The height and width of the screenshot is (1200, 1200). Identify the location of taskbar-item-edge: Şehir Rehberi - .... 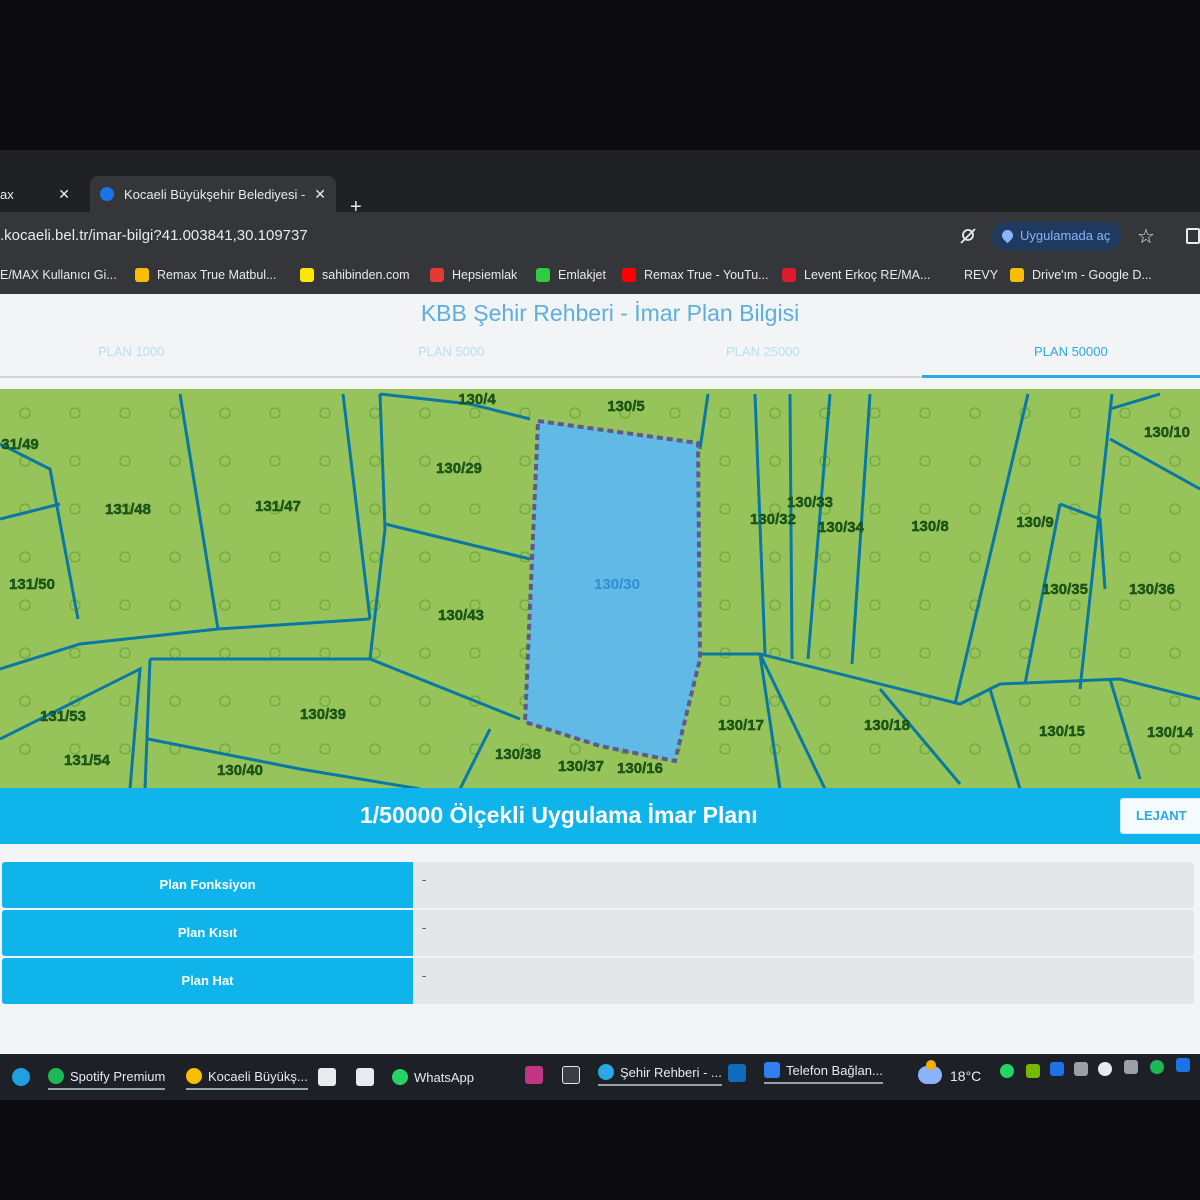
(660, 1073).